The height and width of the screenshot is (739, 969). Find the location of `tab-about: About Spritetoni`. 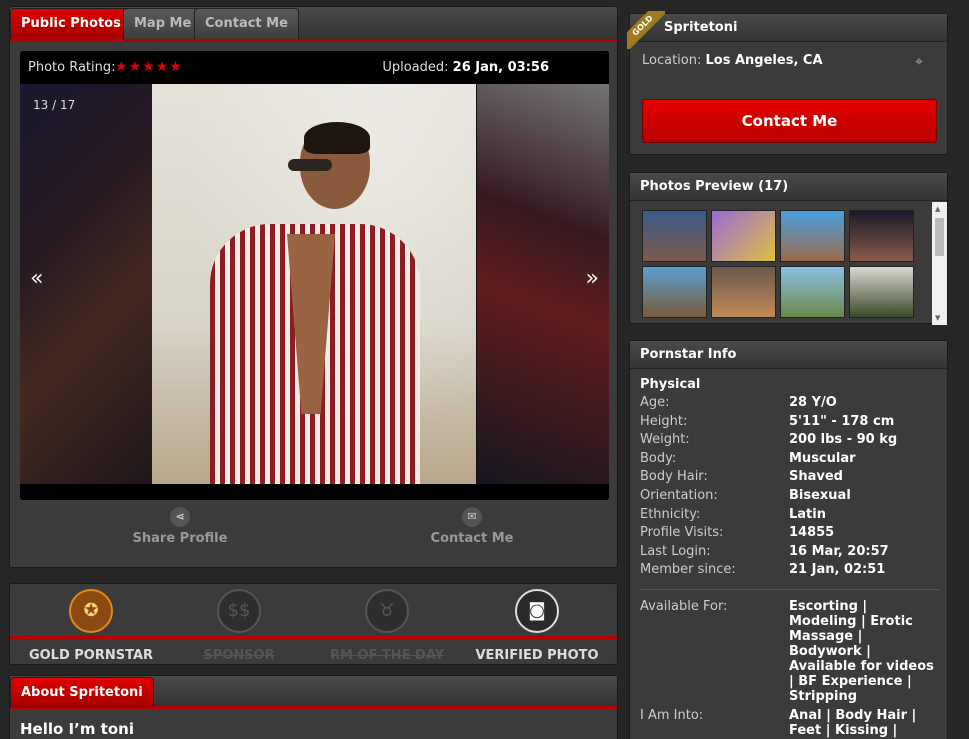

tab-about: About Spritetoni is located at coordinates (82, 692).